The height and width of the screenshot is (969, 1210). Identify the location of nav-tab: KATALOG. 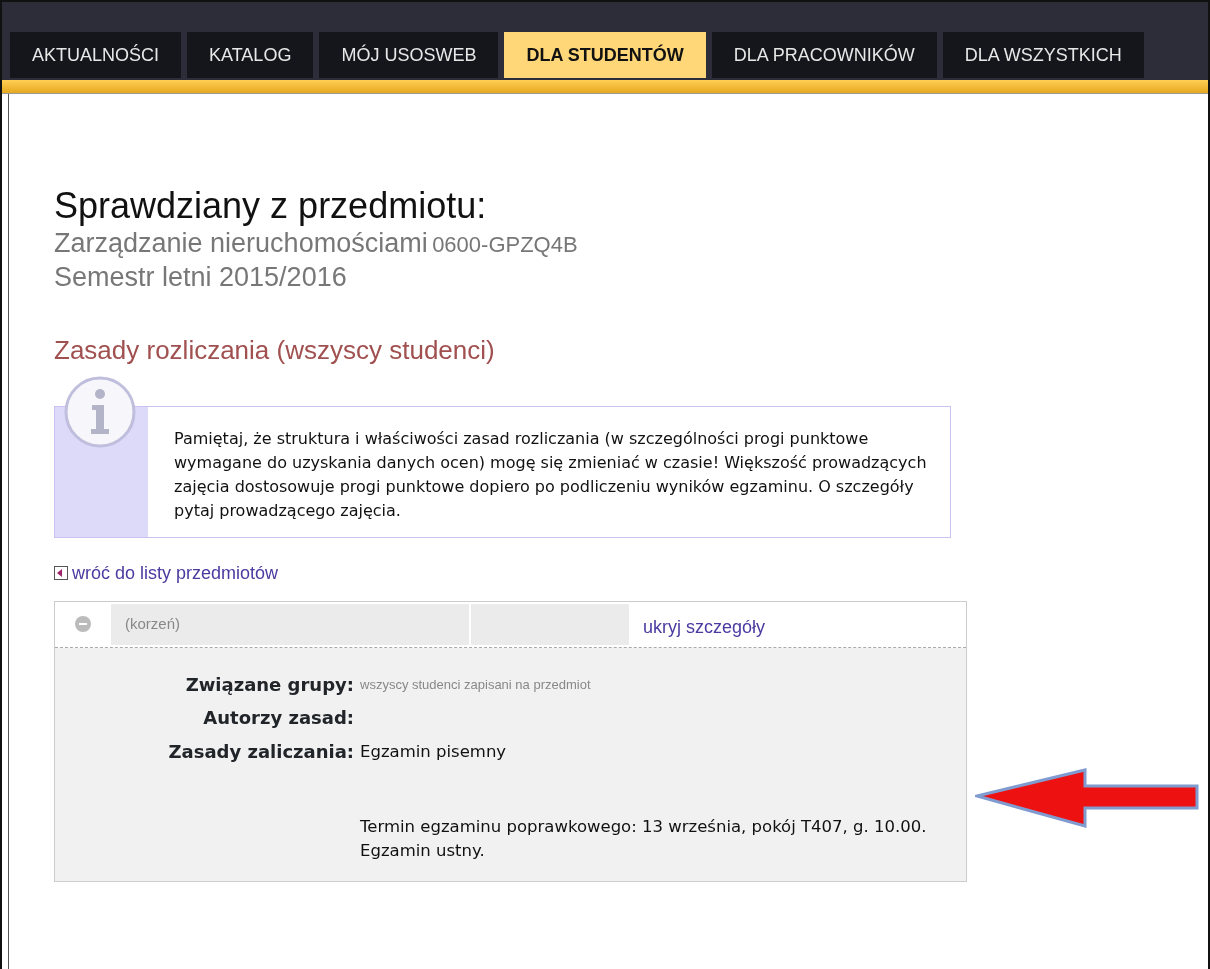
(250, 55).